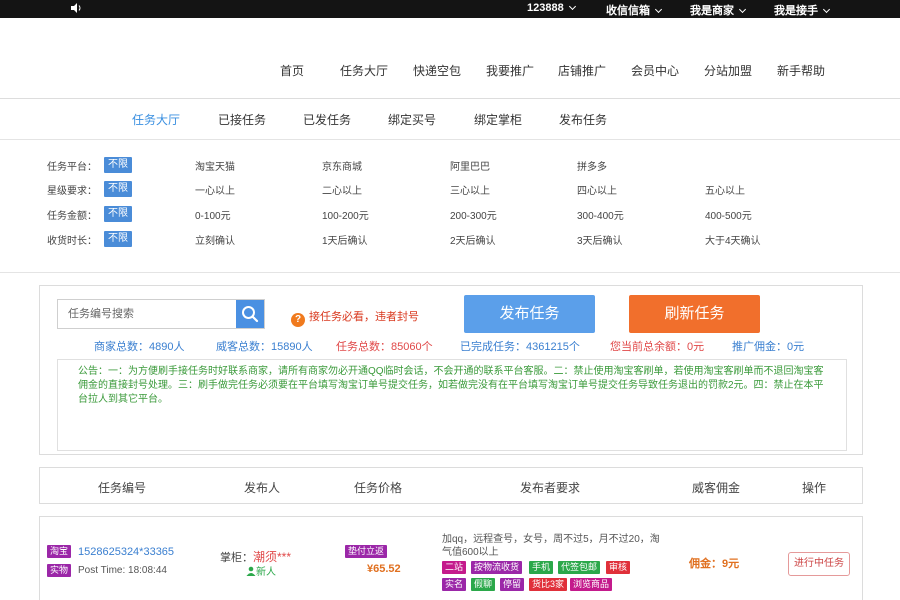  What do you see at coordinates (355, 317) in the screenshot?
I see `rules-warning-link: ? 接任务必看，违者封号` at bounding box center [355, 317].